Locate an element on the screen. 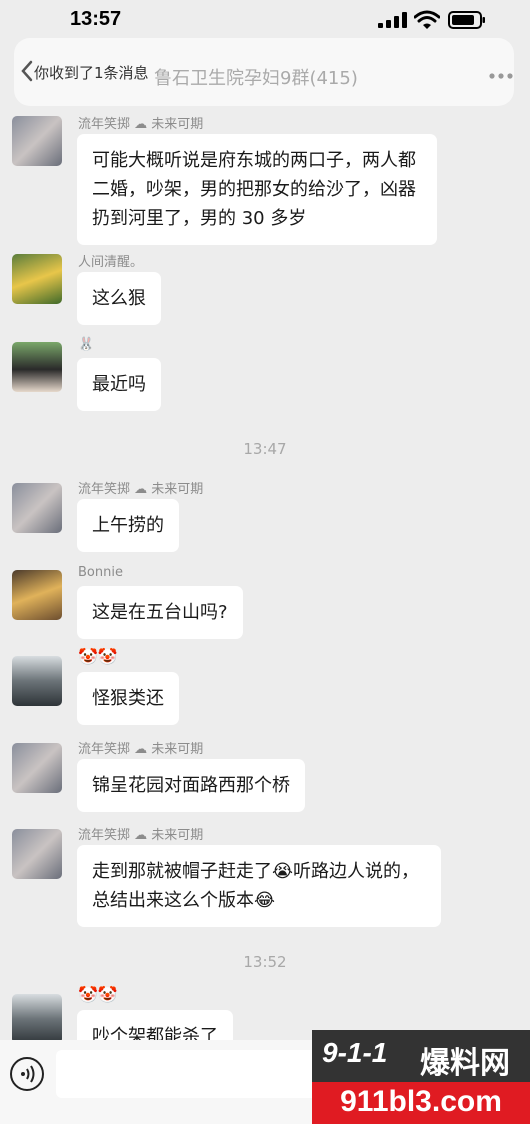 This screenshot has width=530, height=1124. watermark-domain-band: 911bl3.com is located at coordinates (421, 1103).